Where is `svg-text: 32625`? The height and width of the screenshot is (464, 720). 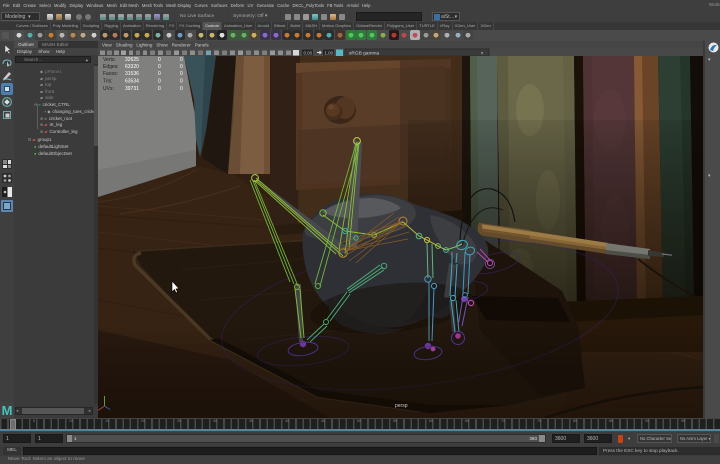
svg-text: 32625 is located at coordinates (132, 60).